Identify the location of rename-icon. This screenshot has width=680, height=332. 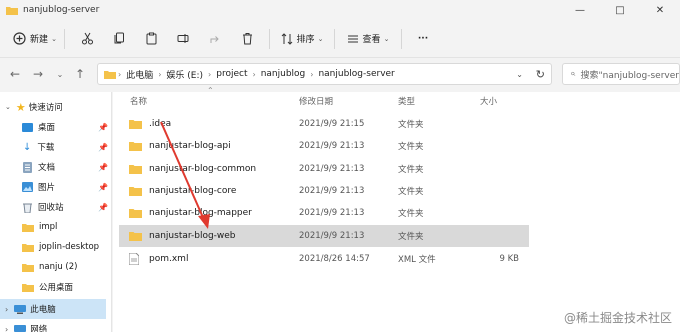
(182, 38).